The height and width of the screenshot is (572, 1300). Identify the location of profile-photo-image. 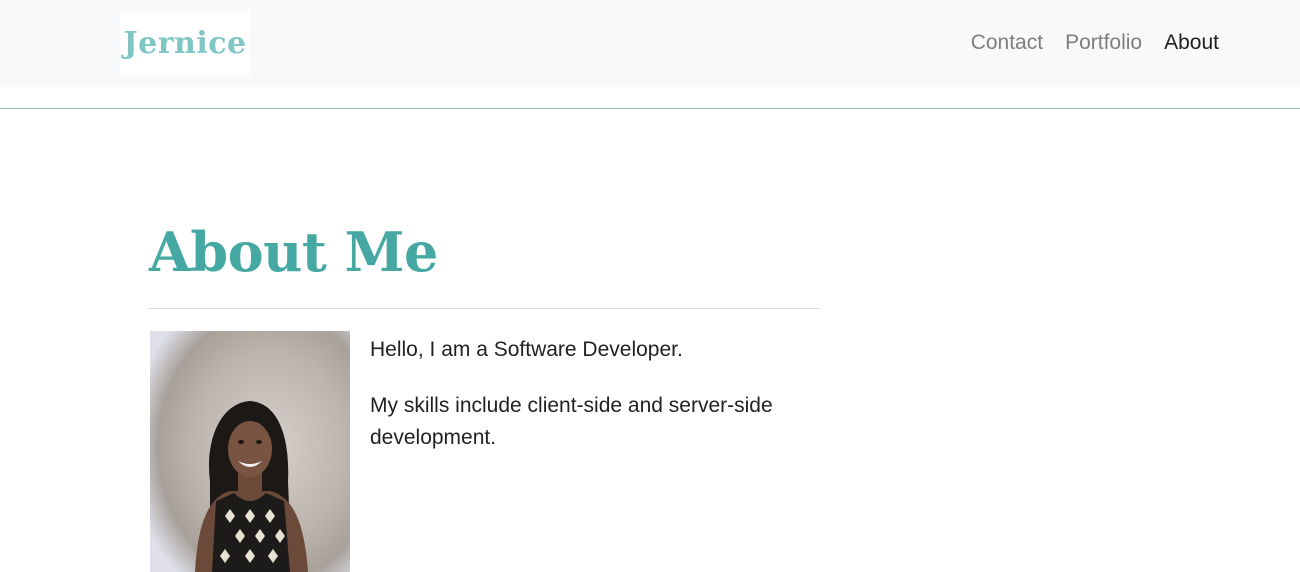
(250, 451).